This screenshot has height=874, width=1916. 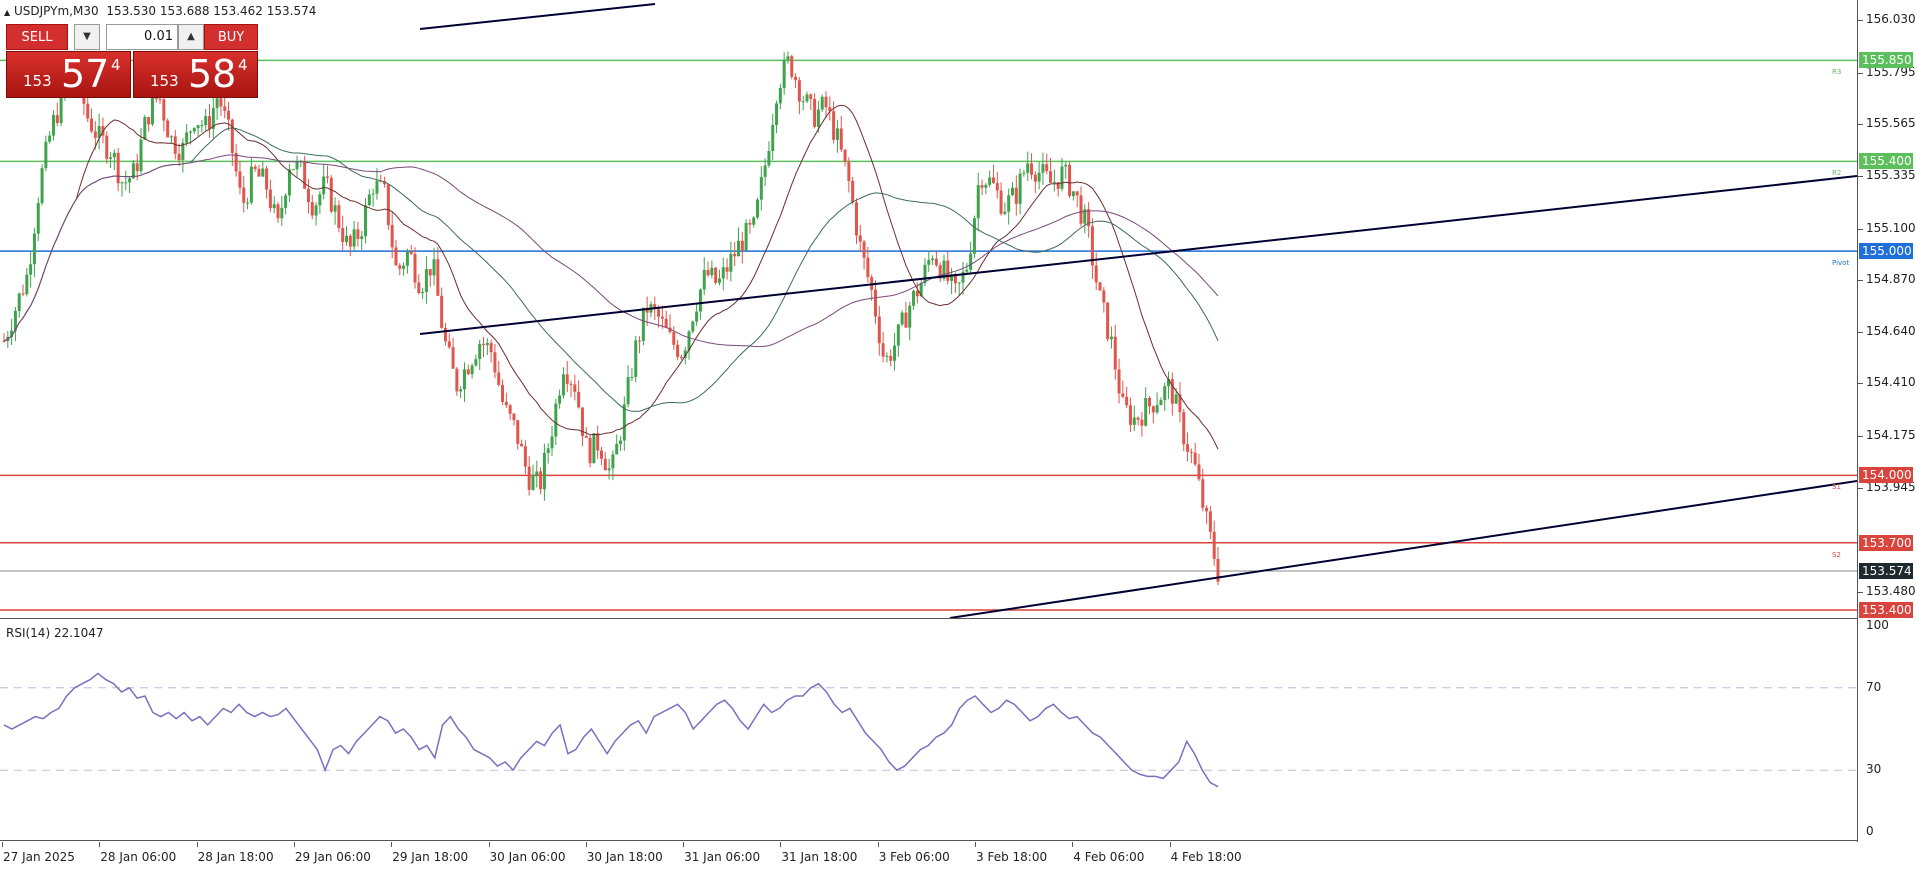 I want to click on pivot-price-tag: 153.400, so click(x=1886, y=610).